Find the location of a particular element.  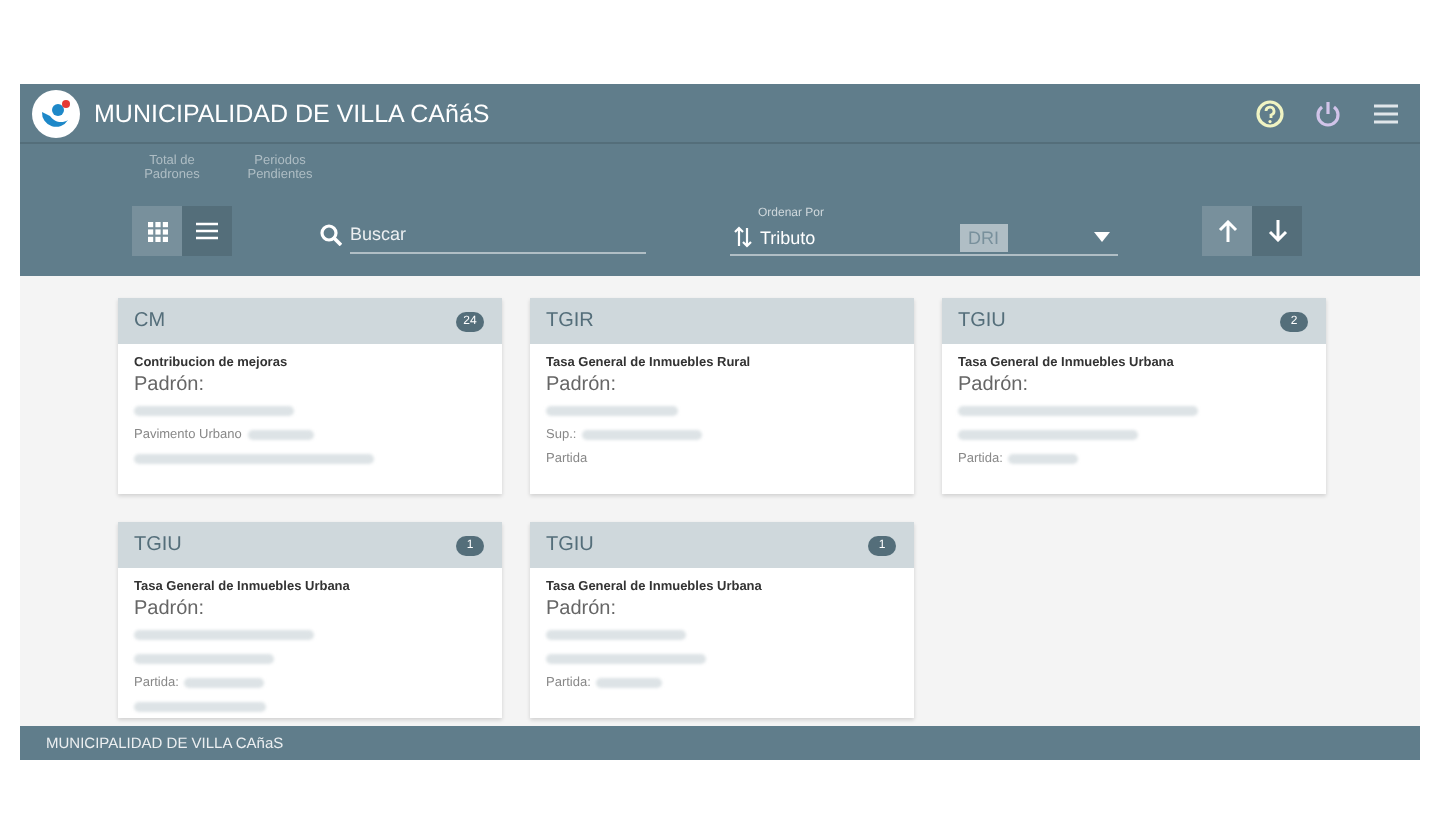

help-icon is located at coordinates (1270, 113).